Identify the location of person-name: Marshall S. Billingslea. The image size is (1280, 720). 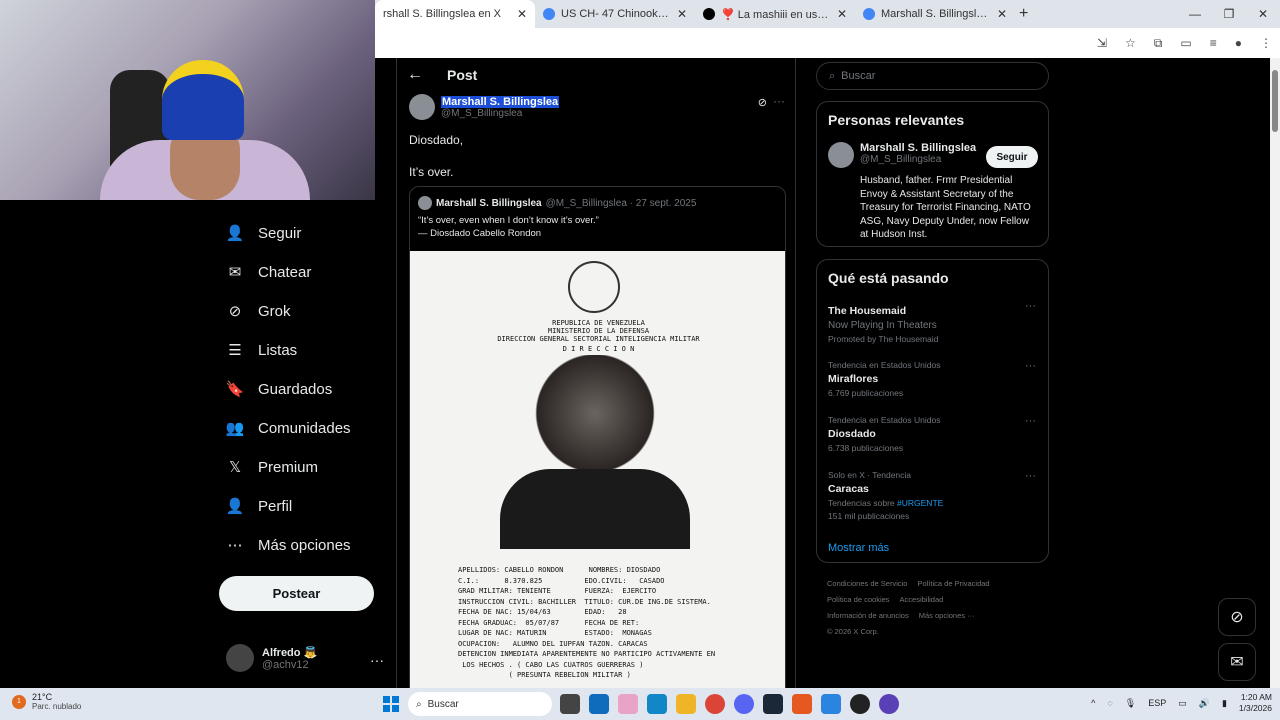
(918, 148).